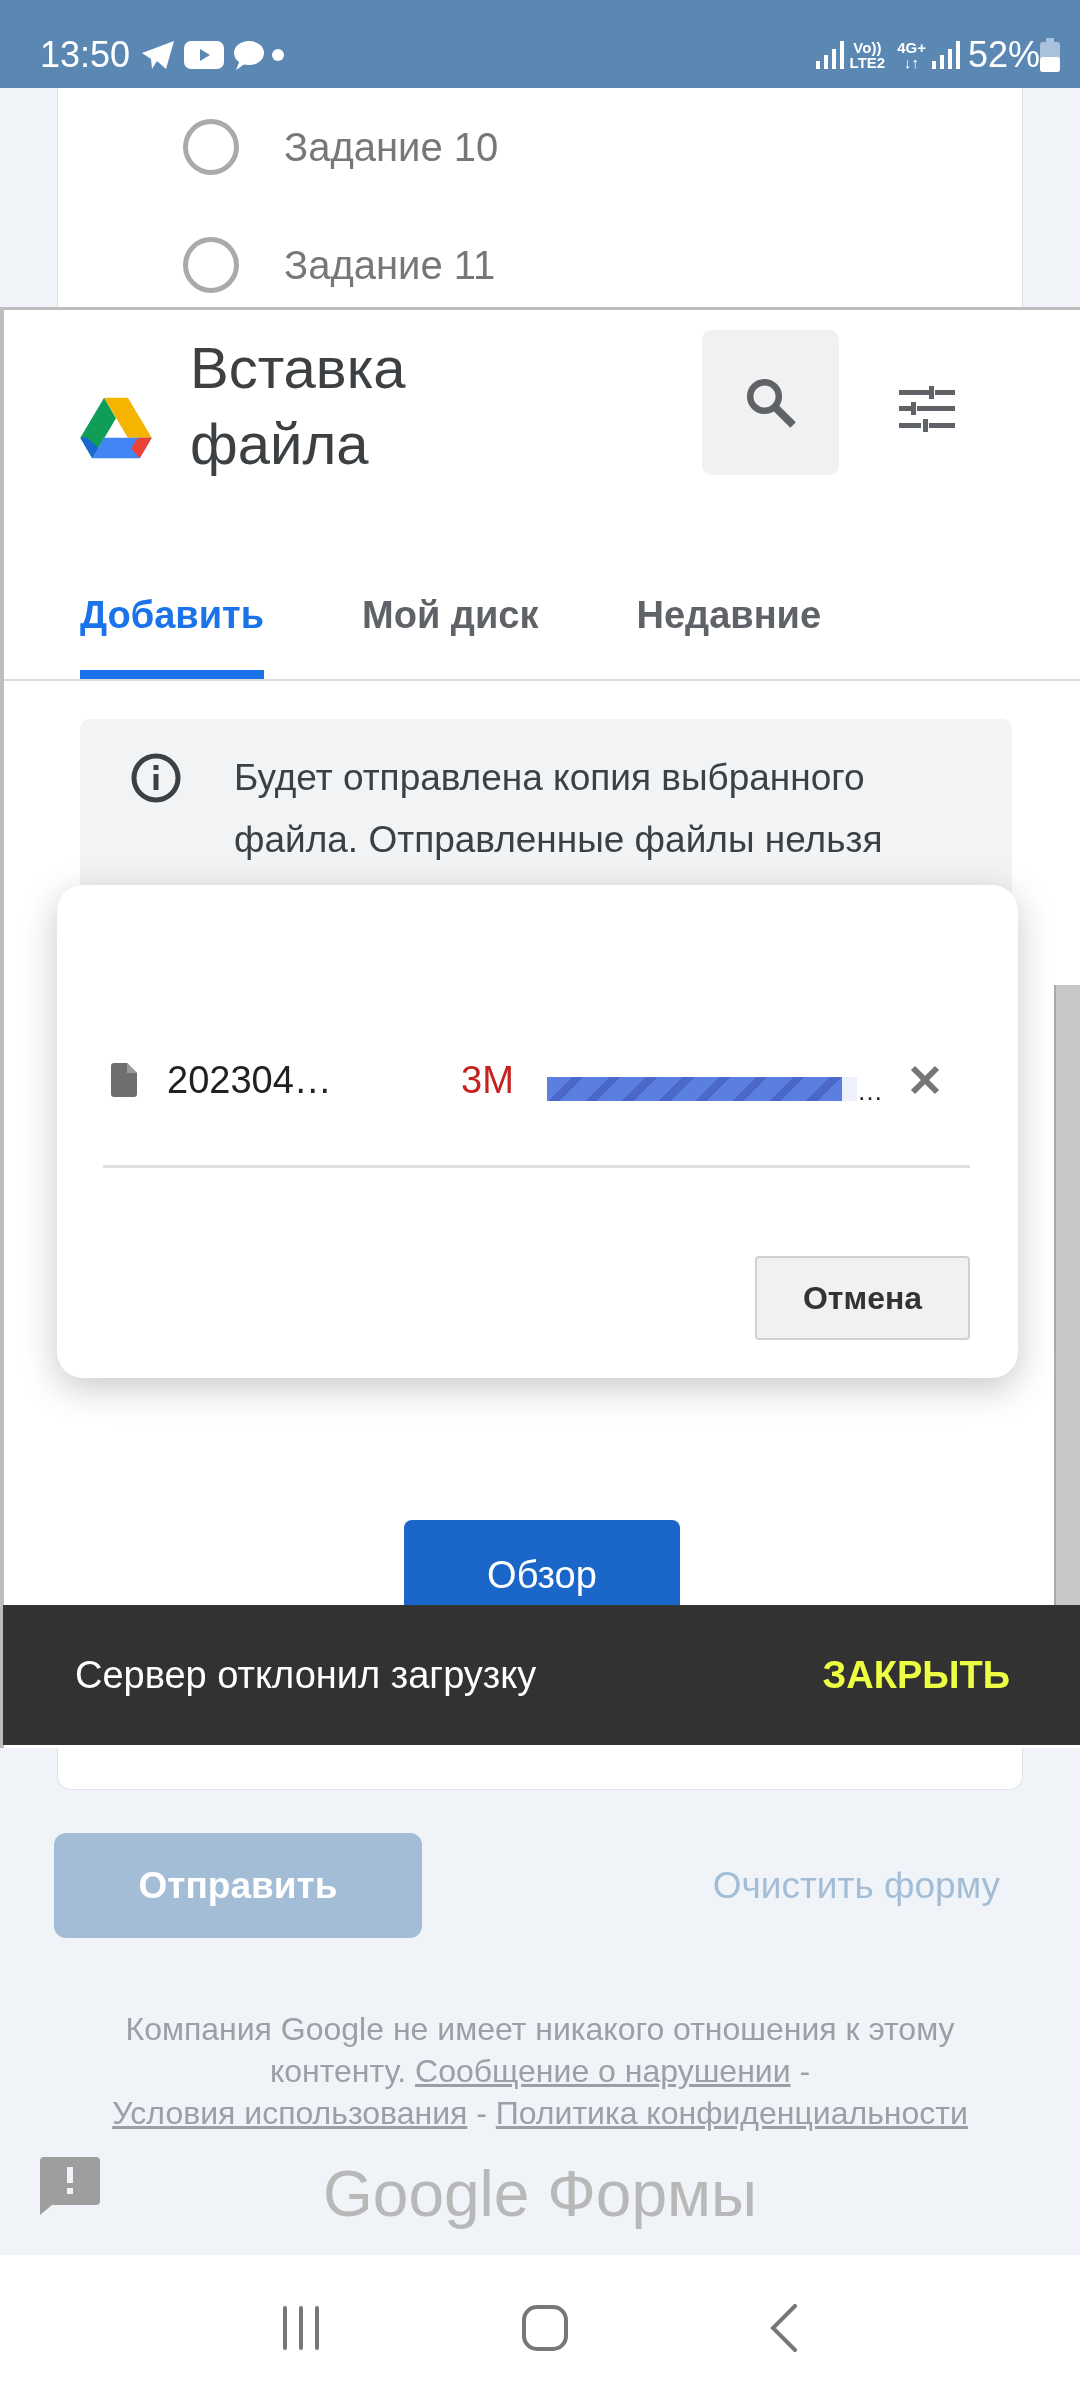  Describe the element at coordinates (85, 55) in the screenshot. I see `status-time: 13:50` at that location.